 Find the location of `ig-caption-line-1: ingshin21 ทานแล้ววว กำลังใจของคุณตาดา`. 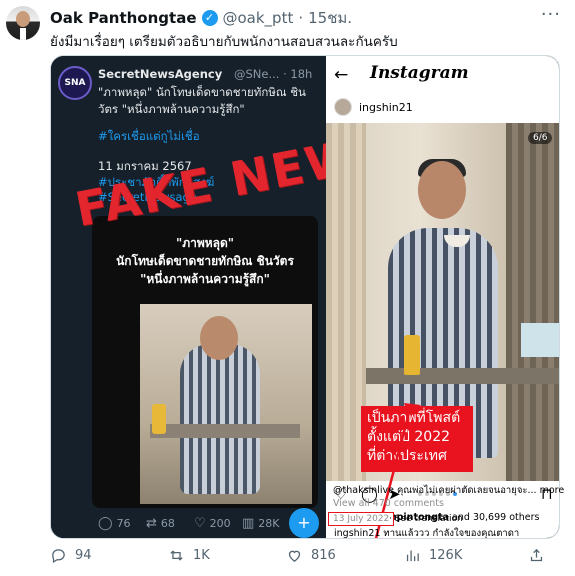

ig-caption-line-1: ingshin21 ทานแล้ววว กำลังใจของคุณตาดา is located at coordinates (427, 533).